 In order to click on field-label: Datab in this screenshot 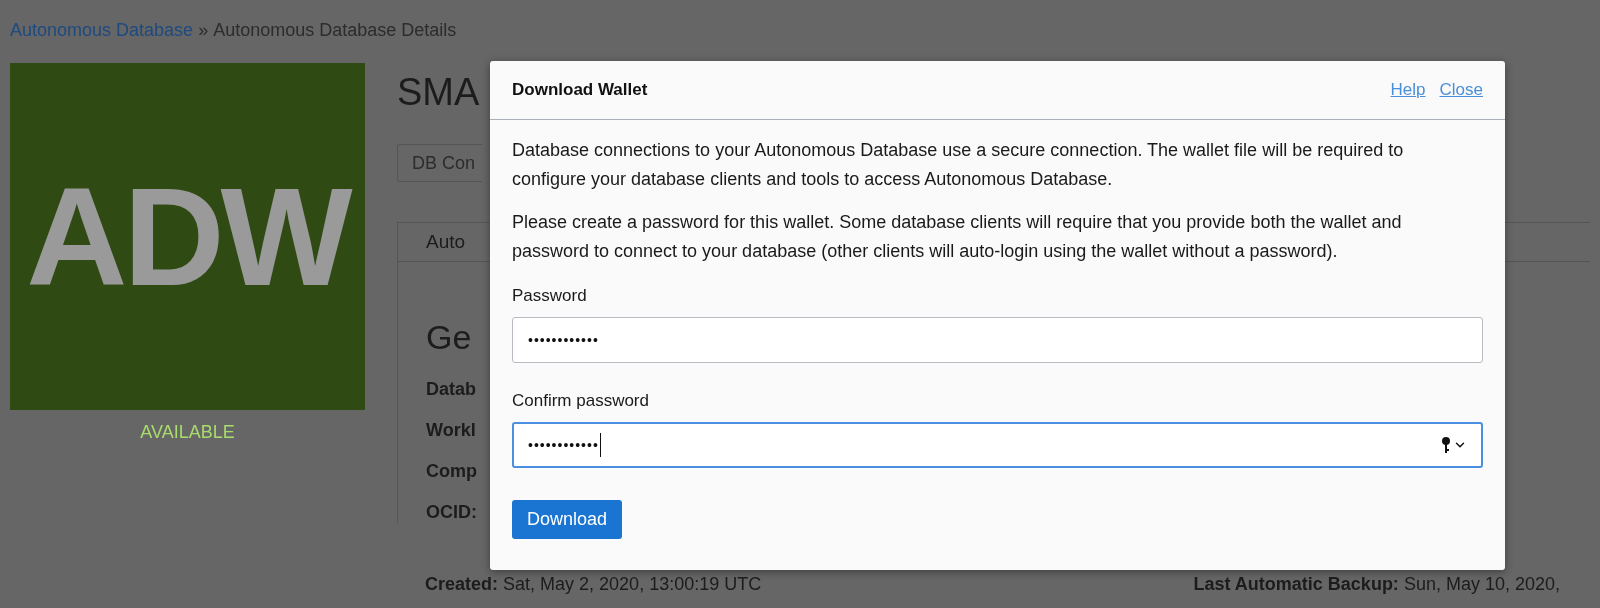, I will do `click(451, 389)`.